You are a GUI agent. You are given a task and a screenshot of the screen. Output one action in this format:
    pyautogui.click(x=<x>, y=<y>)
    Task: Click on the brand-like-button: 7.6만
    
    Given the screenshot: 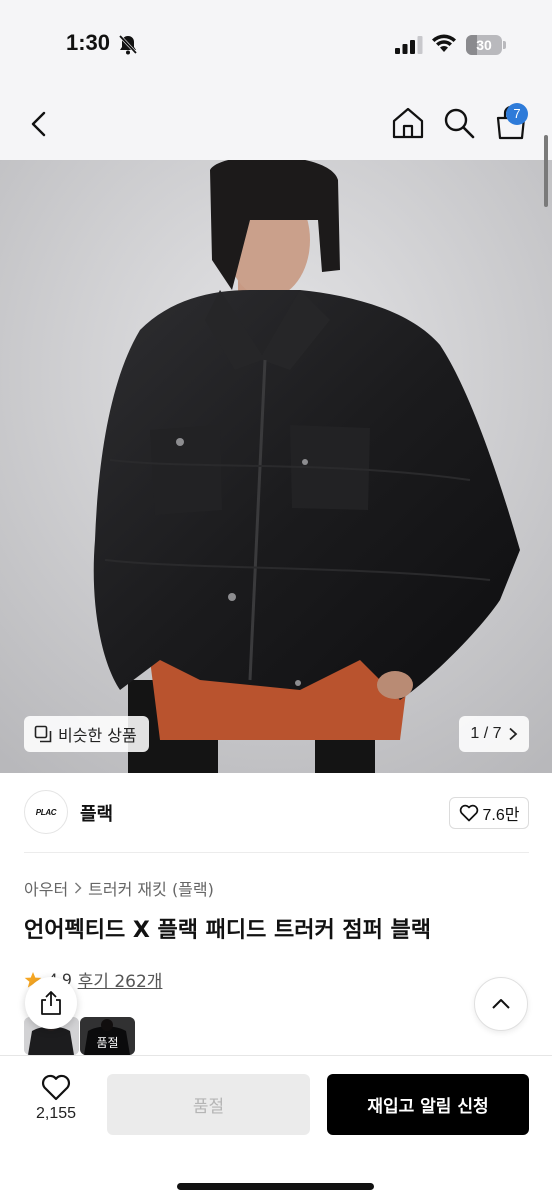 What is the action you would take?
    pyautogui.click(x=489, y=813)
    